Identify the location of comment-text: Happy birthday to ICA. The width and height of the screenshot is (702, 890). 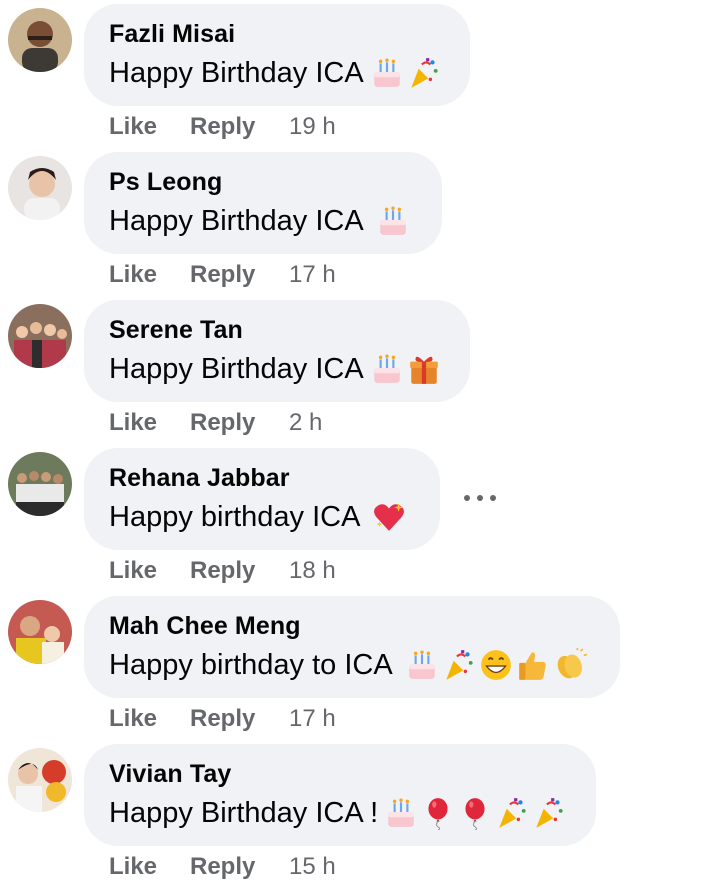
(251, 664).